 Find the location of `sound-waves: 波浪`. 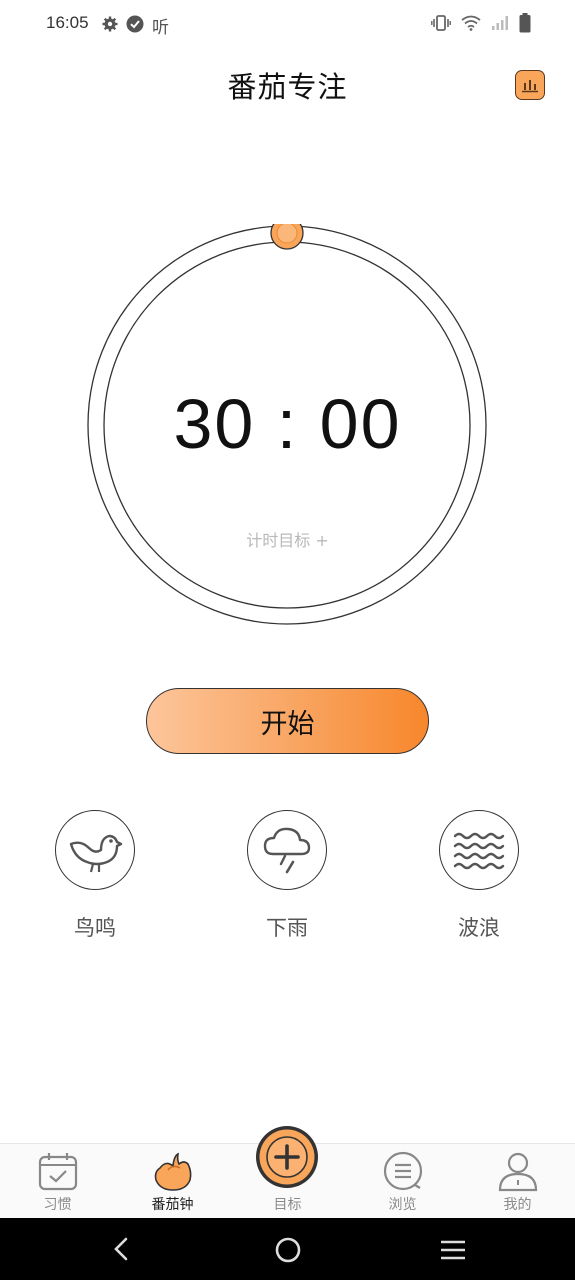

sound-waves: 波浪 is located at coordinates (479, 876).